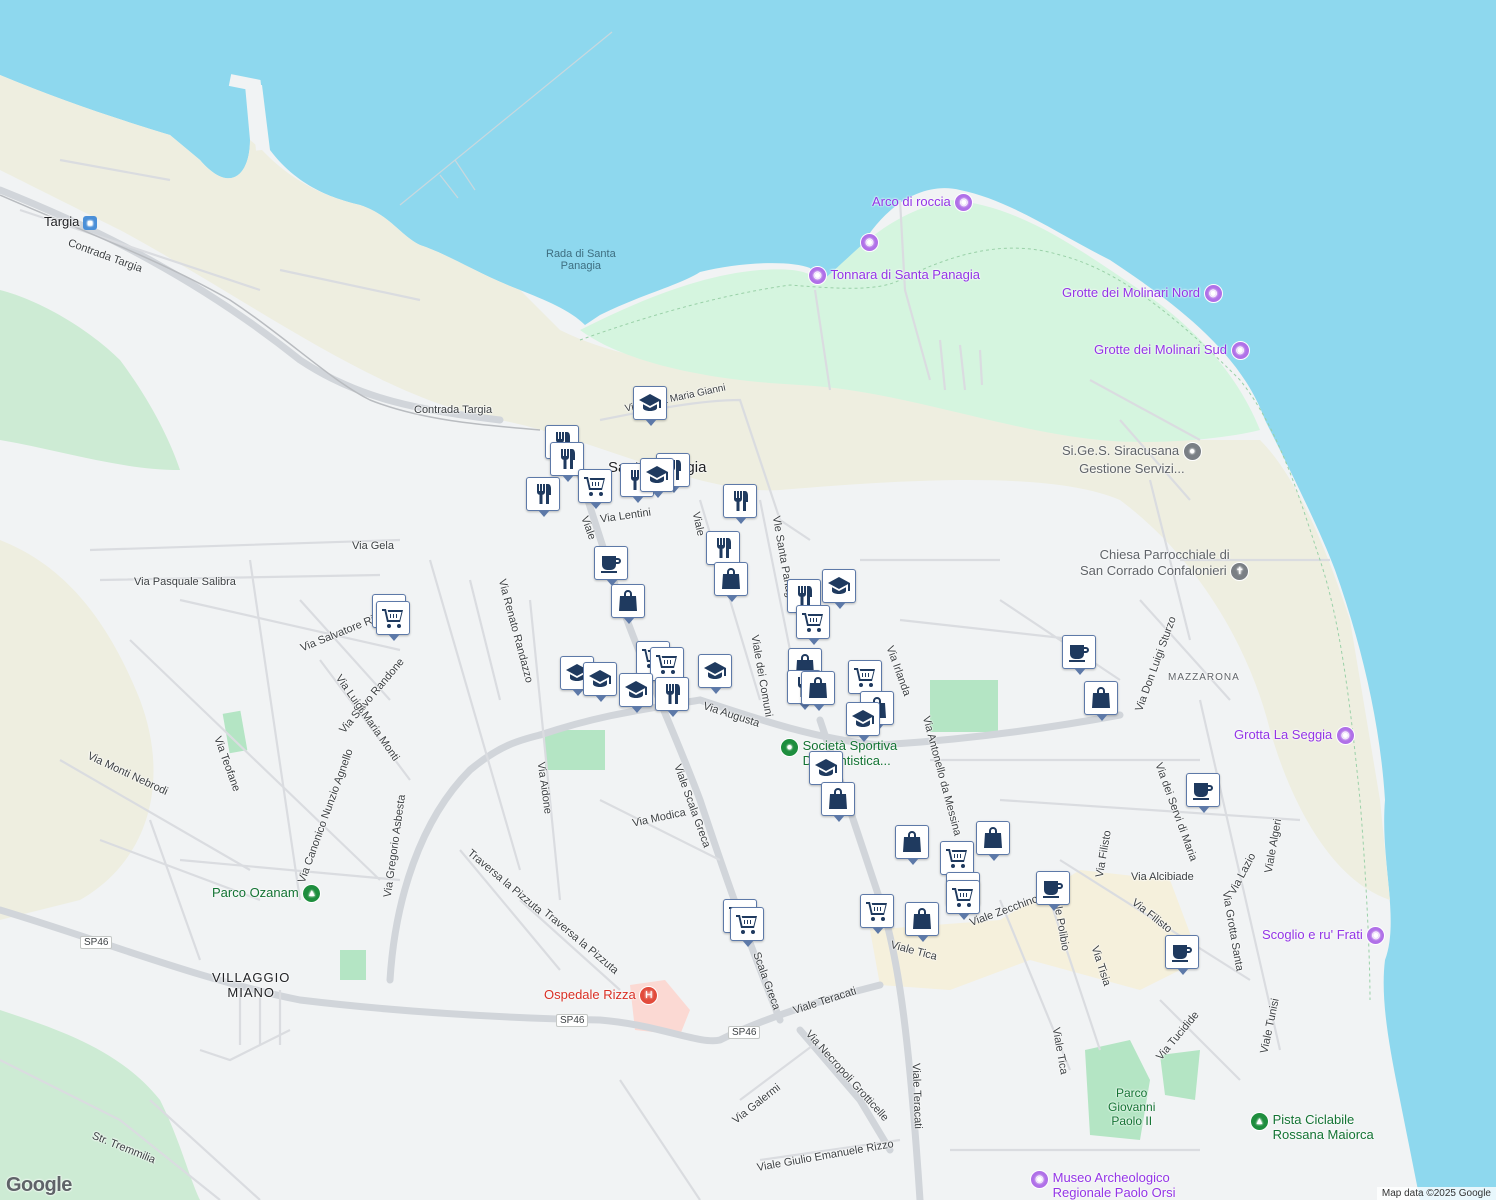 Image resolution: width=1496 pixels, height=1200 pixels. Describe the element at coordinates (1131, 1107) in the screenshot. I see `poi-parco-giovanni-paolo: Parco Giovanni Paolo II` at that location.